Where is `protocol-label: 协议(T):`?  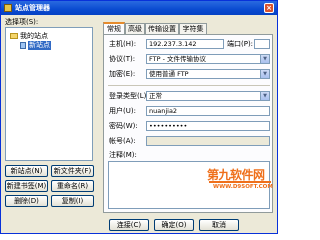
protocol-label: 协议(T): is located at coordinates (122, 59).